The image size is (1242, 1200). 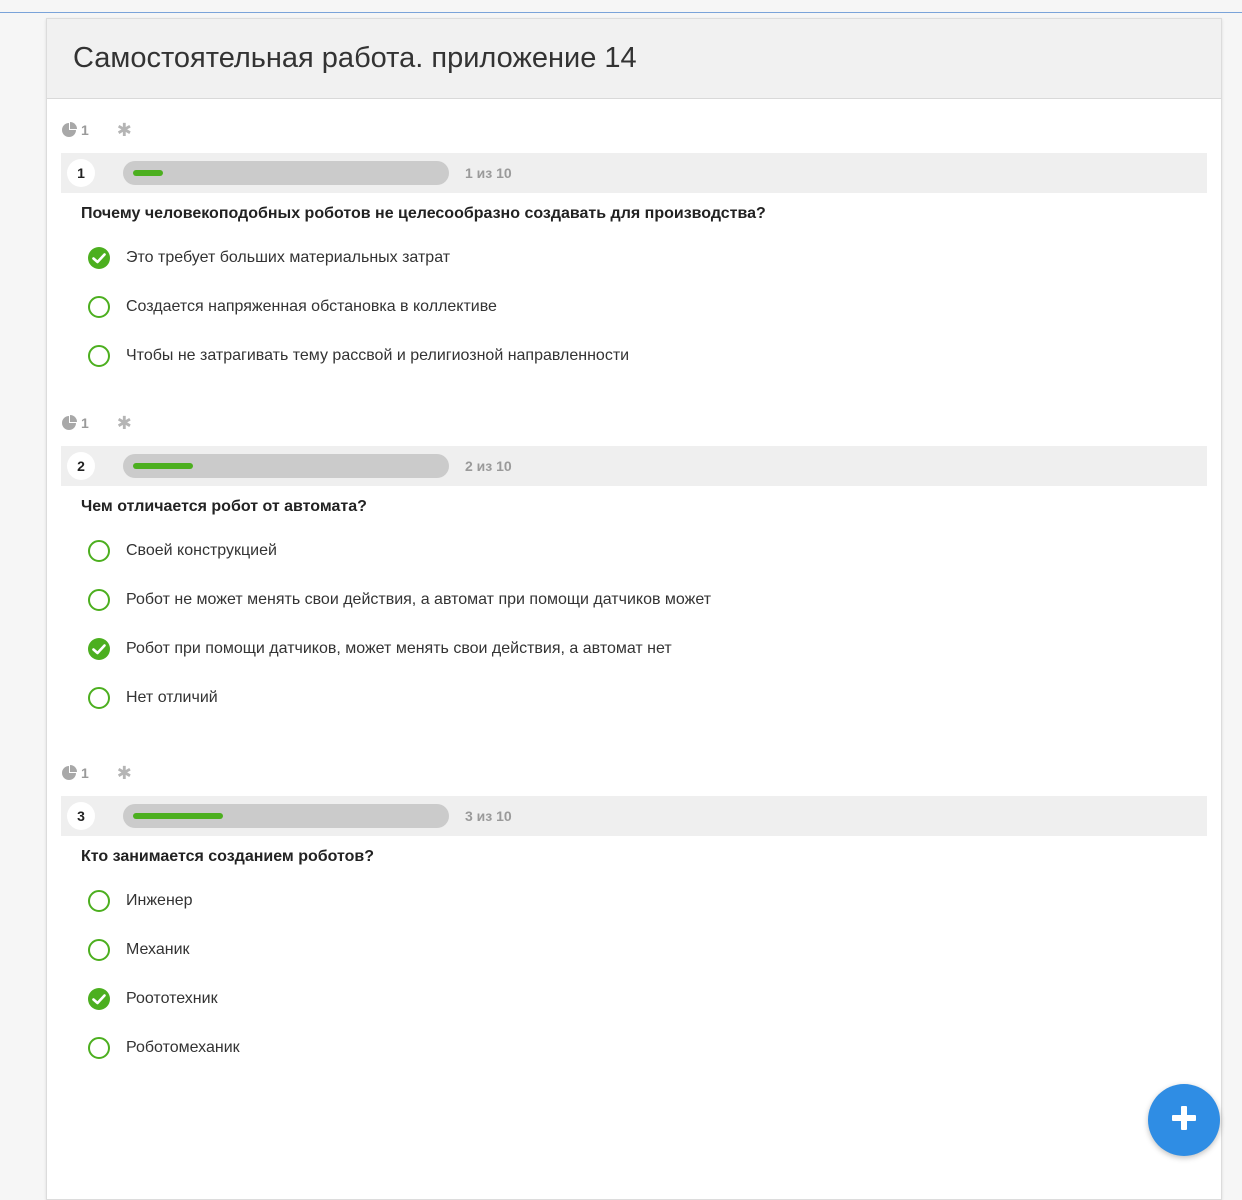 I want to click on answer-option: Инженер, so click(x=647, y=900).